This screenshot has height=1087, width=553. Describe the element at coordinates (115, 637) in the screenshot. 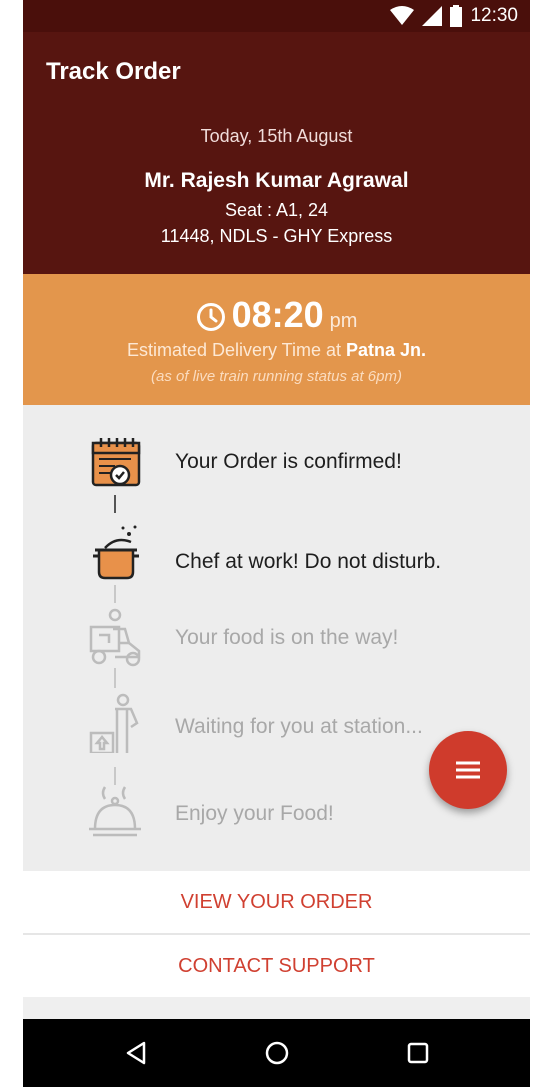

I see `delivery-scooter-icon` at that location.